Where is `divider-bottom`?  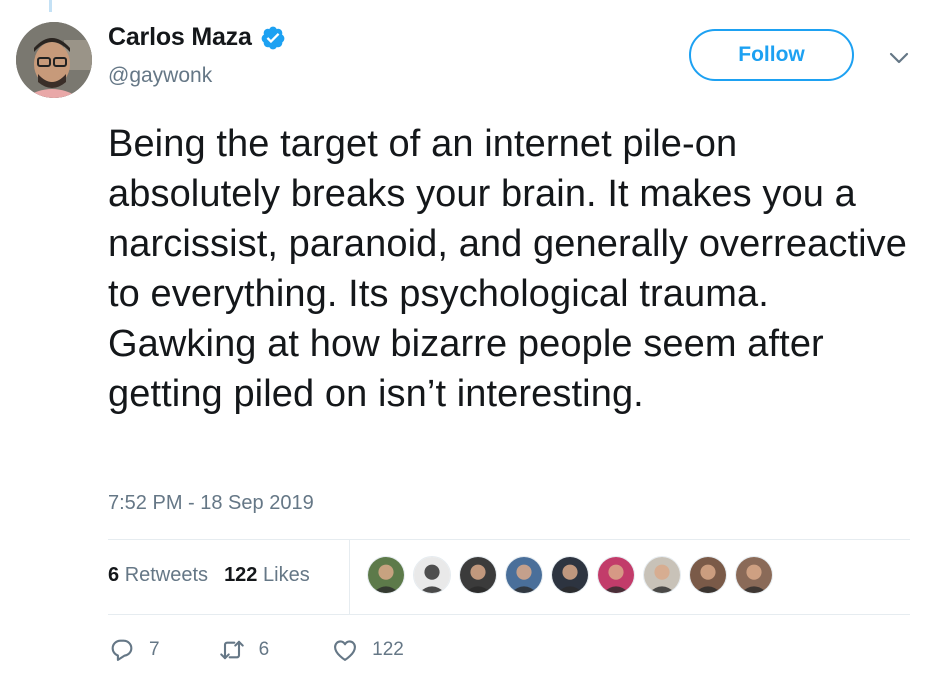 divider-bottom is located at coordinates (509, 614).